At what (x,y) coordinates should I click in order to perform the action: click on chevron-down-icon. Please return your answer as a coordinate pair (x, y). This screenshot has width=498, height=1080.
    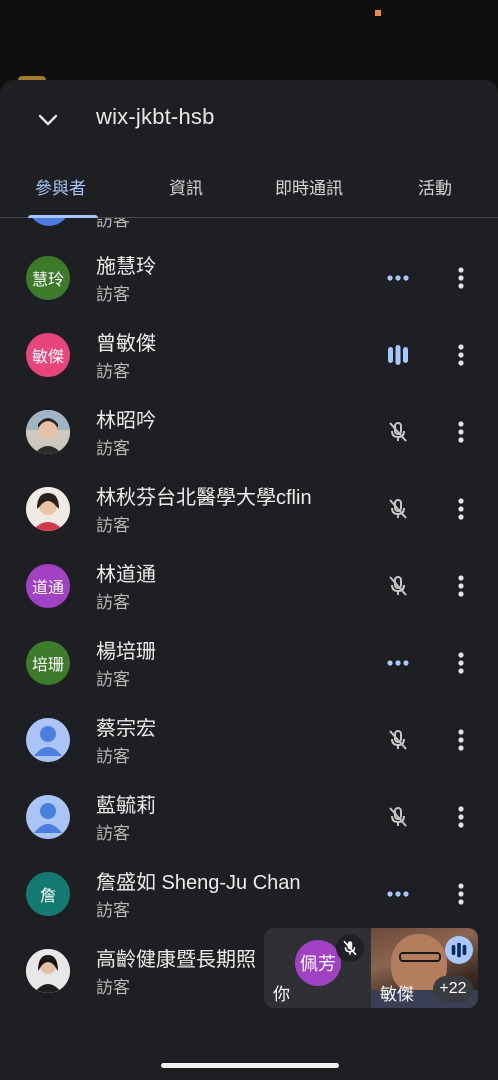
    Looking at the image, I should click on (48, 120).